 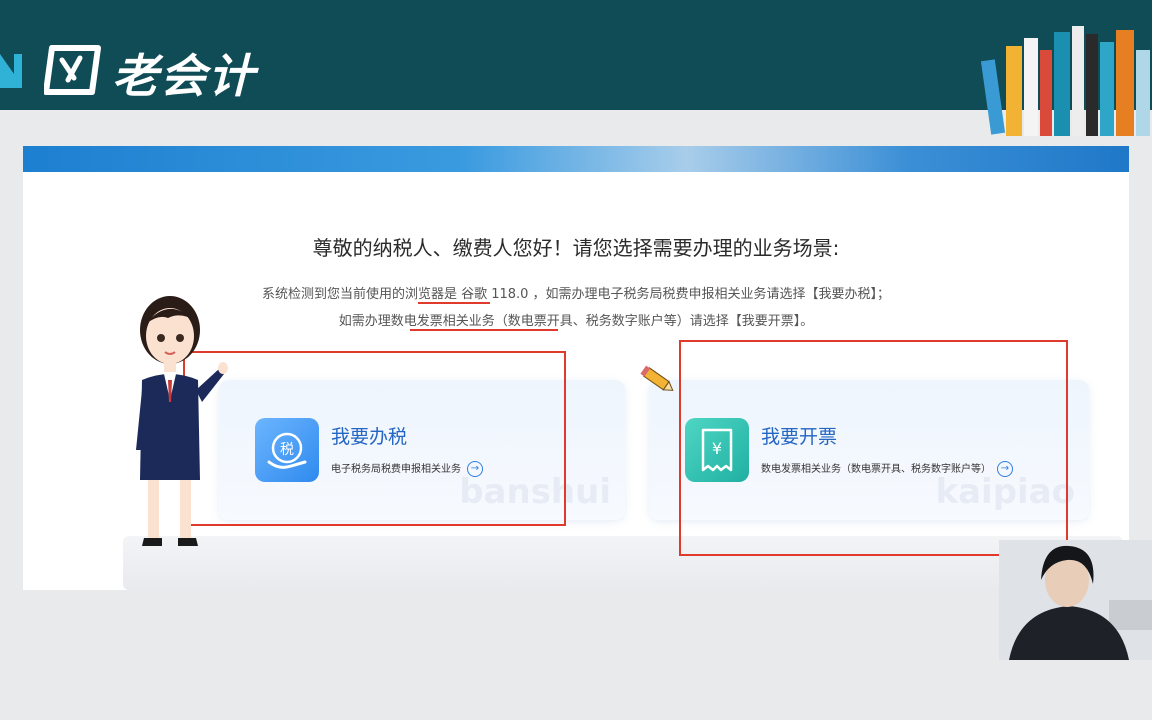 I want to click on annotation-box-banshui, so click(x=374, y=438).